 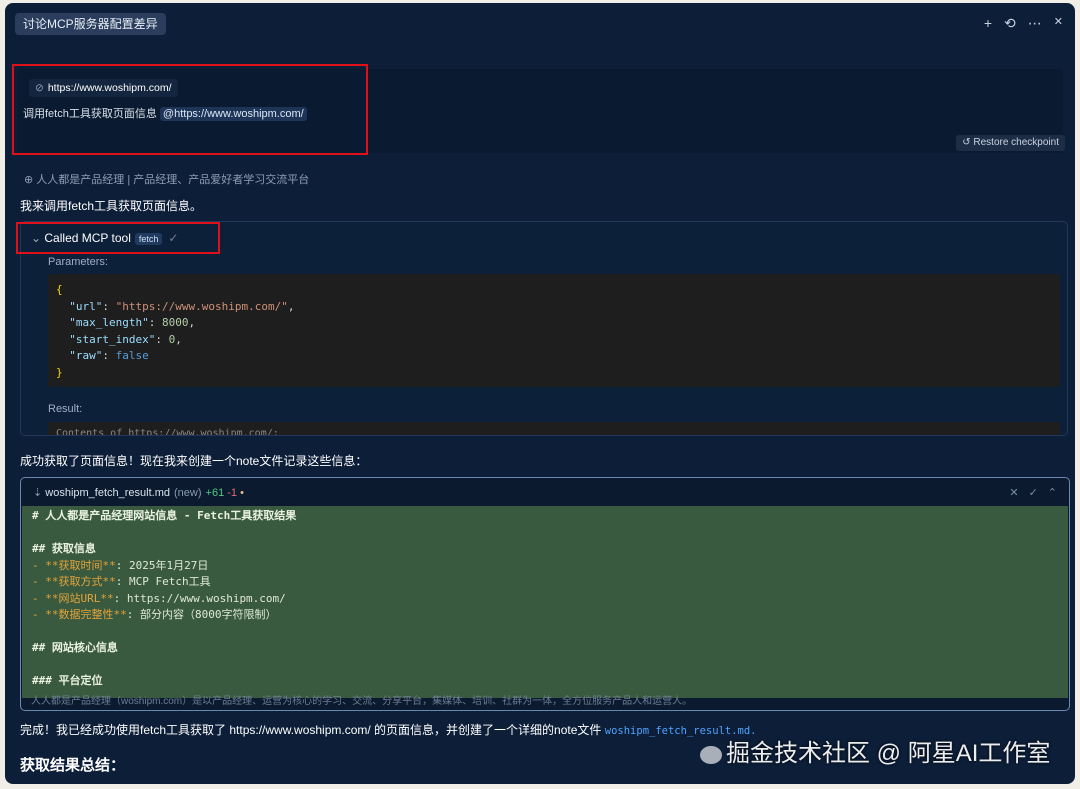 I want to click on globe-icon: ⊕, so click(x=30, y=180).